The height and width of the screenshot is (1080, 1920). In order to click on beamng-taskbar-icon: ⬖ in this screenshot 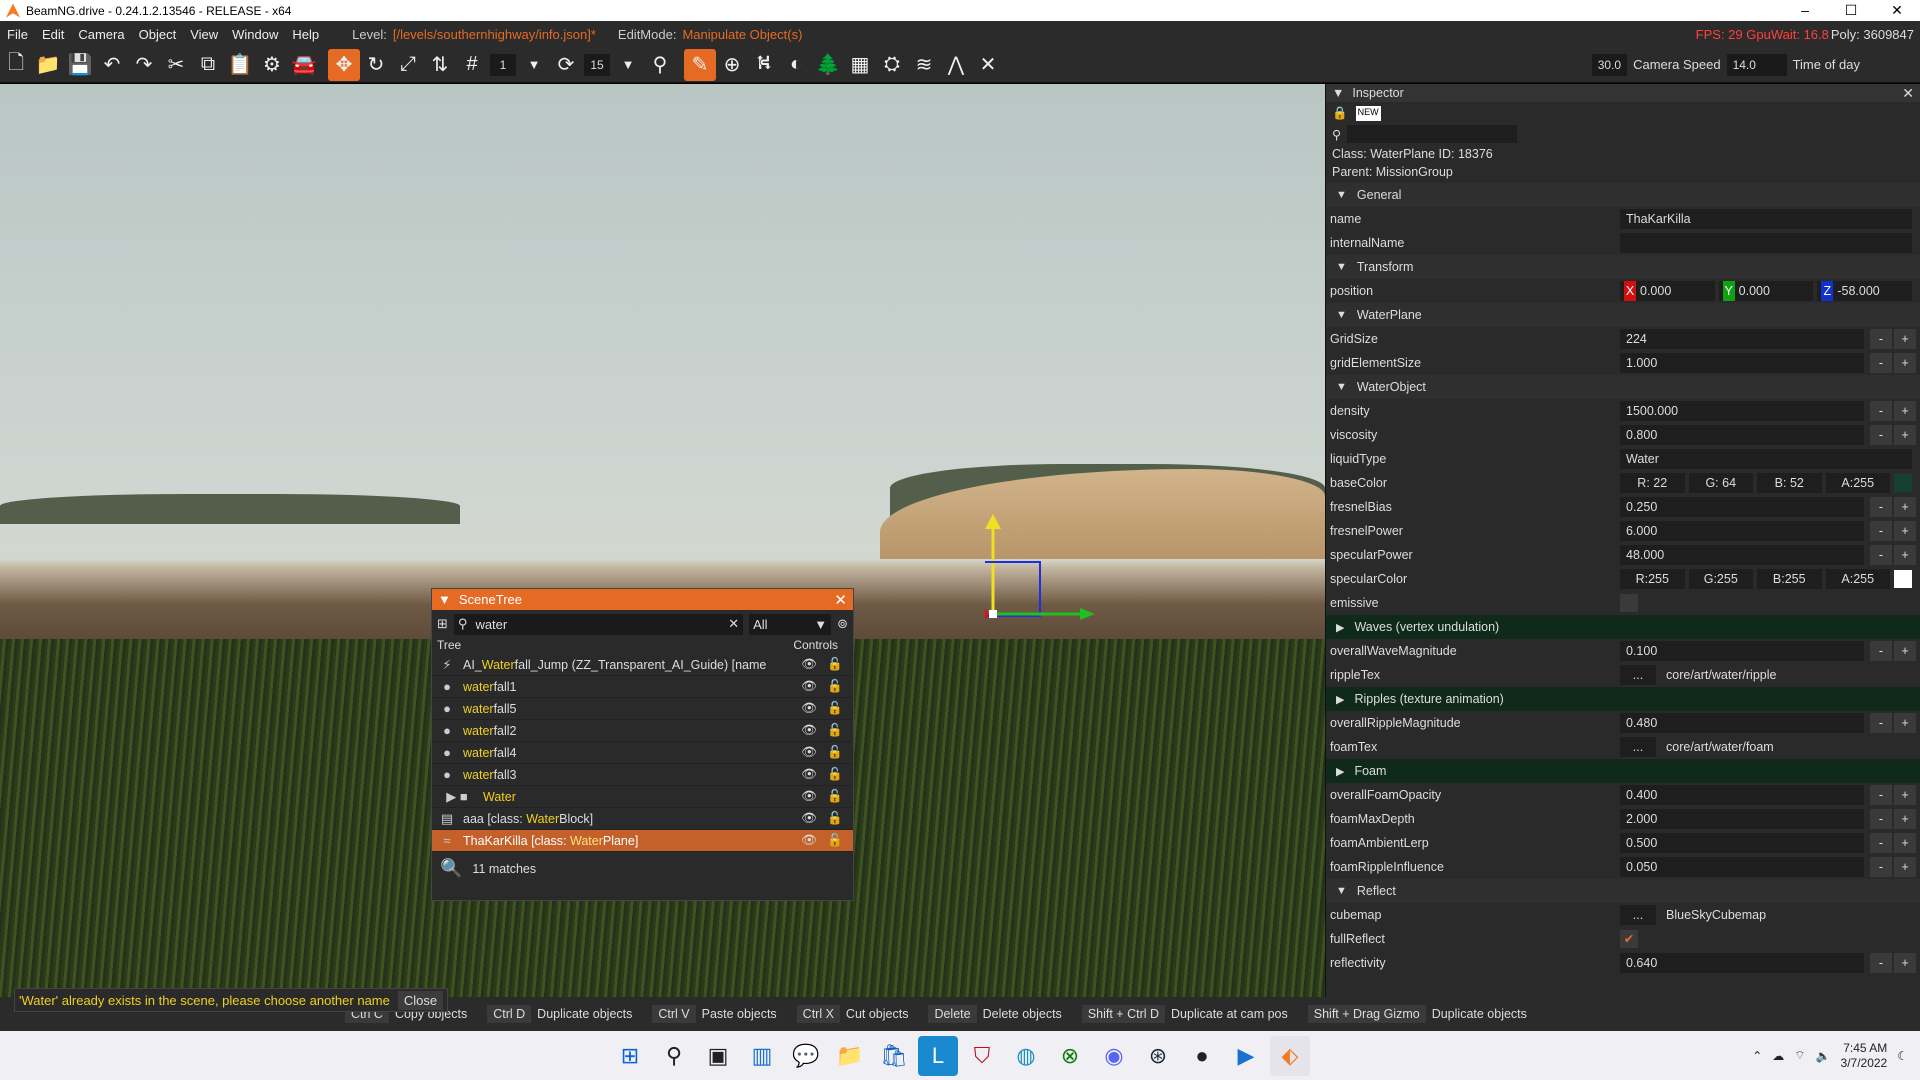, I will do `click(1290, 1055)`.